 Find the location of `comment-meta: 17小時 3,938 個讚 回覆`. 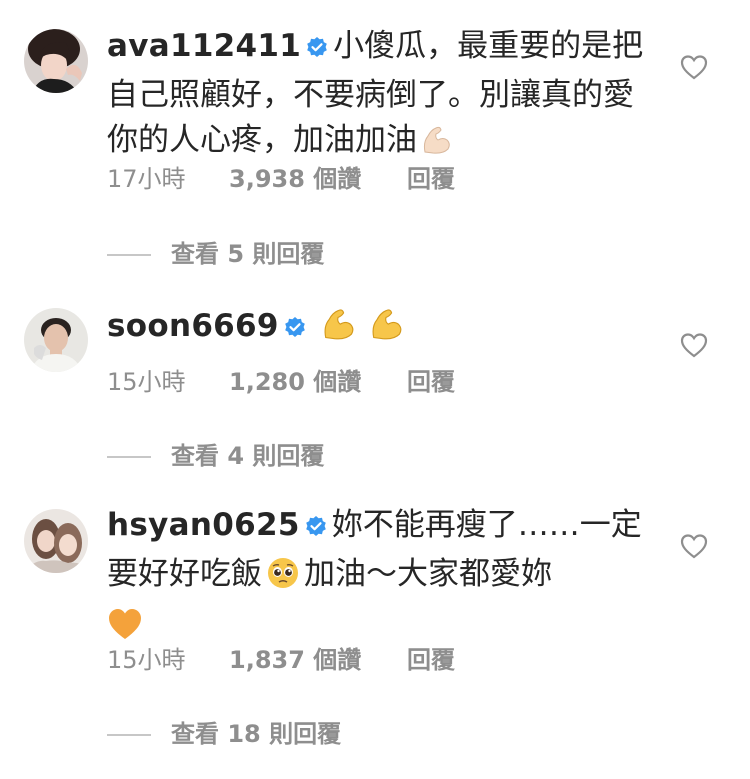

comment-meta: 17小時 3,938 個讚 回覆 is located at coordinates (281, 176).